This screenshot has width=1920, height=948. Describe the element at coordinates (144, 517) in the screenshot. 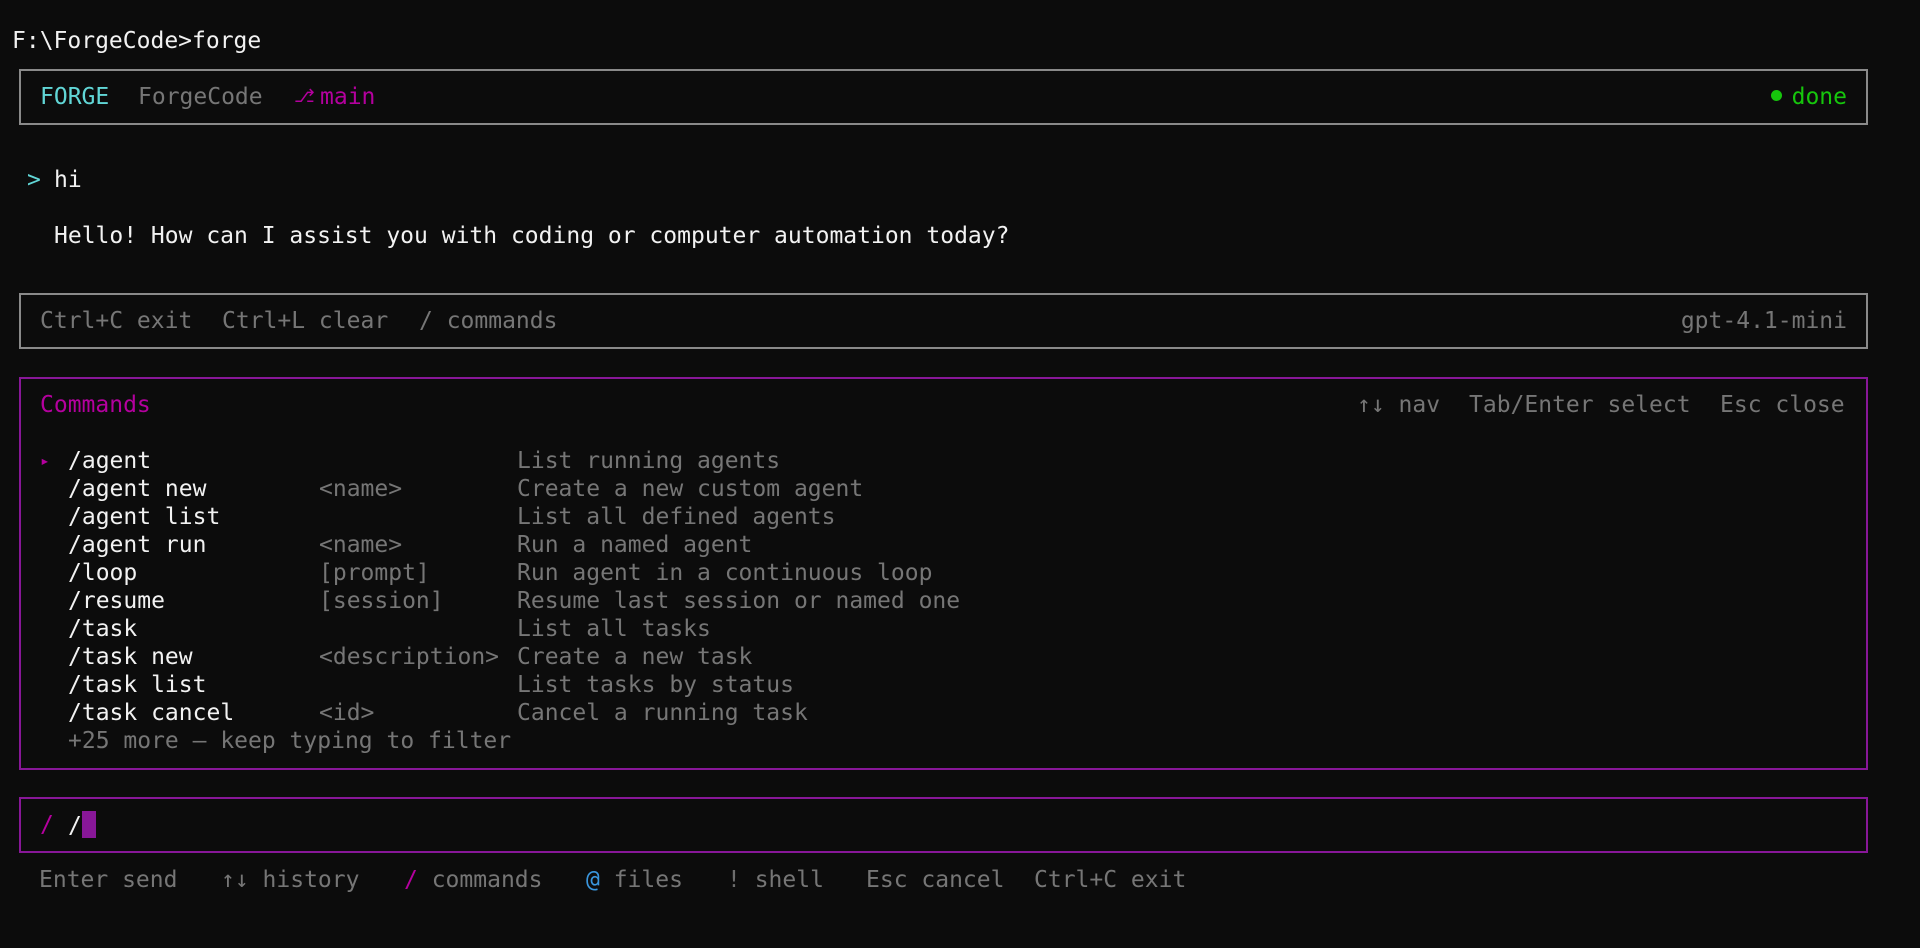

I see `command-name: /agent list` at that location.